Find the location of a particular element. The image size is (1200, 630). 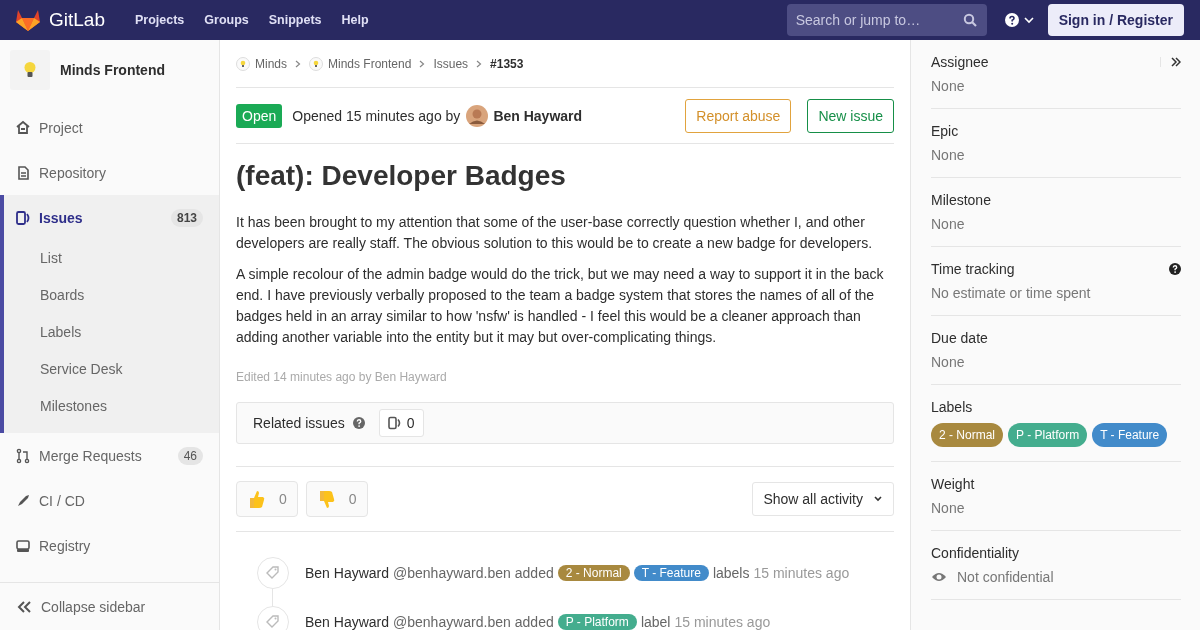

sidebar-item: Project is located at coordinates (109, 127).